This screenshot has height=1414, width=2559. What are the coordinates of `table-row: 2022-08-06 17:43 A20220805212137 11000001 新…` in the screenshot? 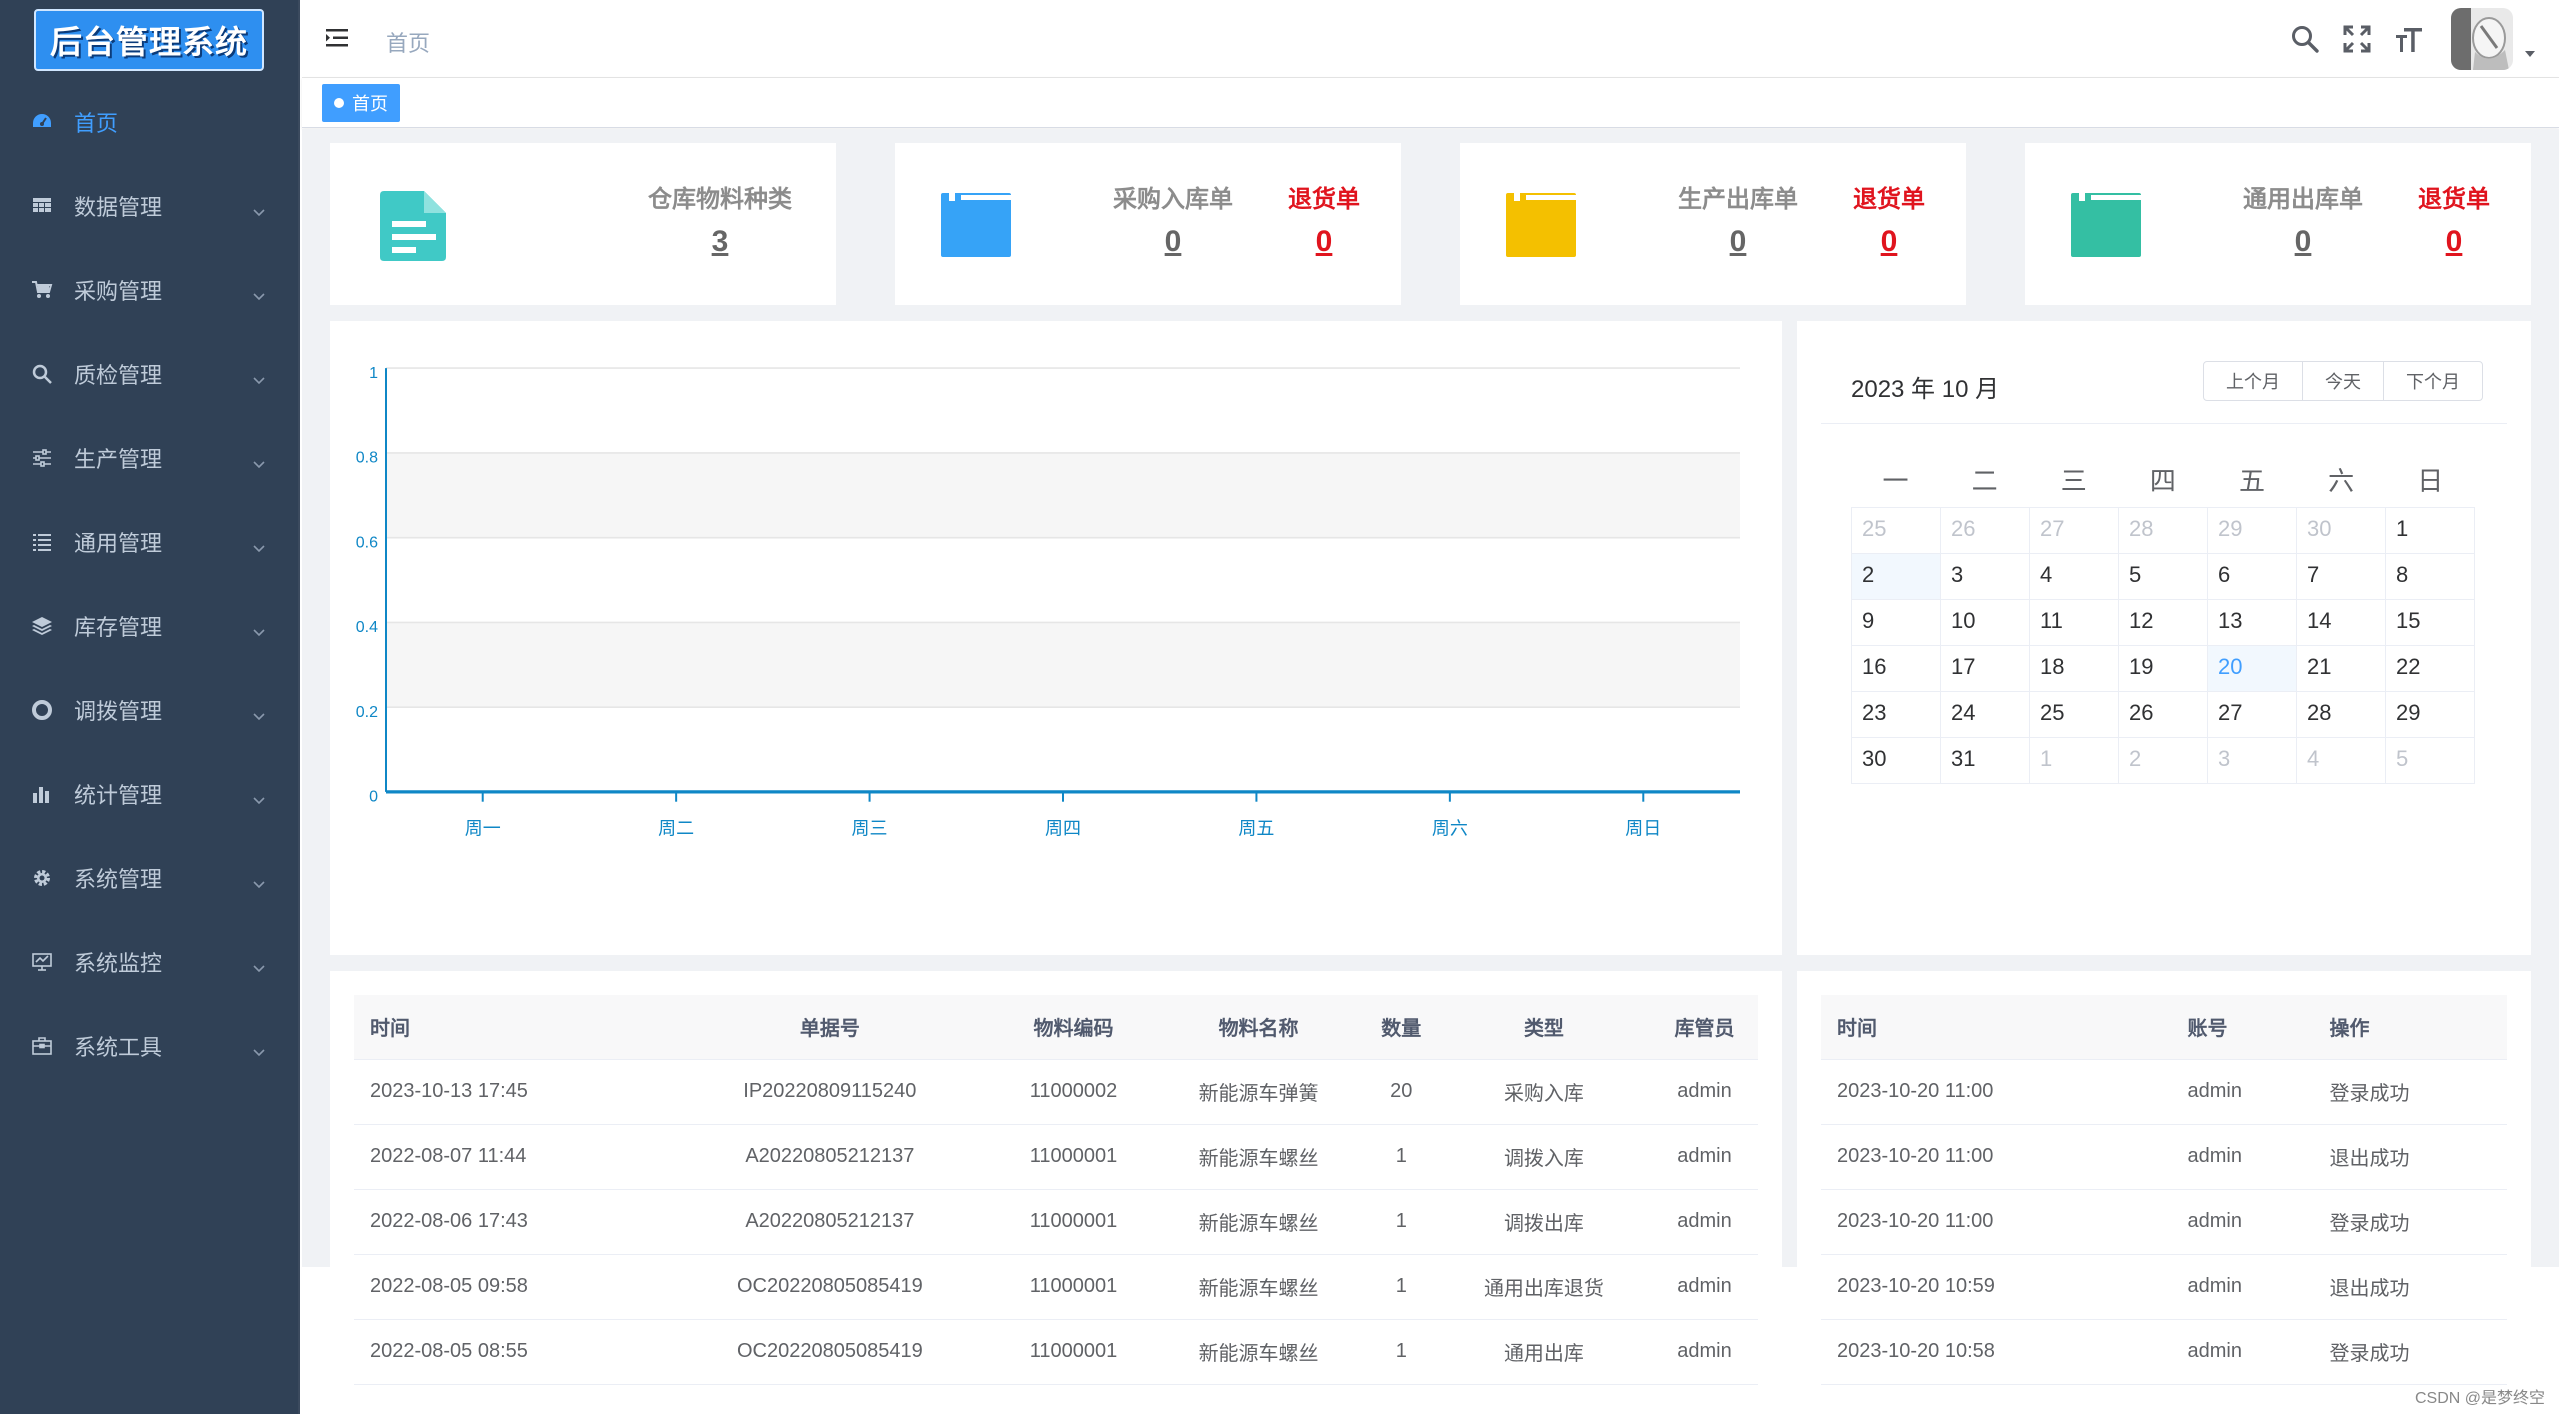 It's located at (1056, 1222).